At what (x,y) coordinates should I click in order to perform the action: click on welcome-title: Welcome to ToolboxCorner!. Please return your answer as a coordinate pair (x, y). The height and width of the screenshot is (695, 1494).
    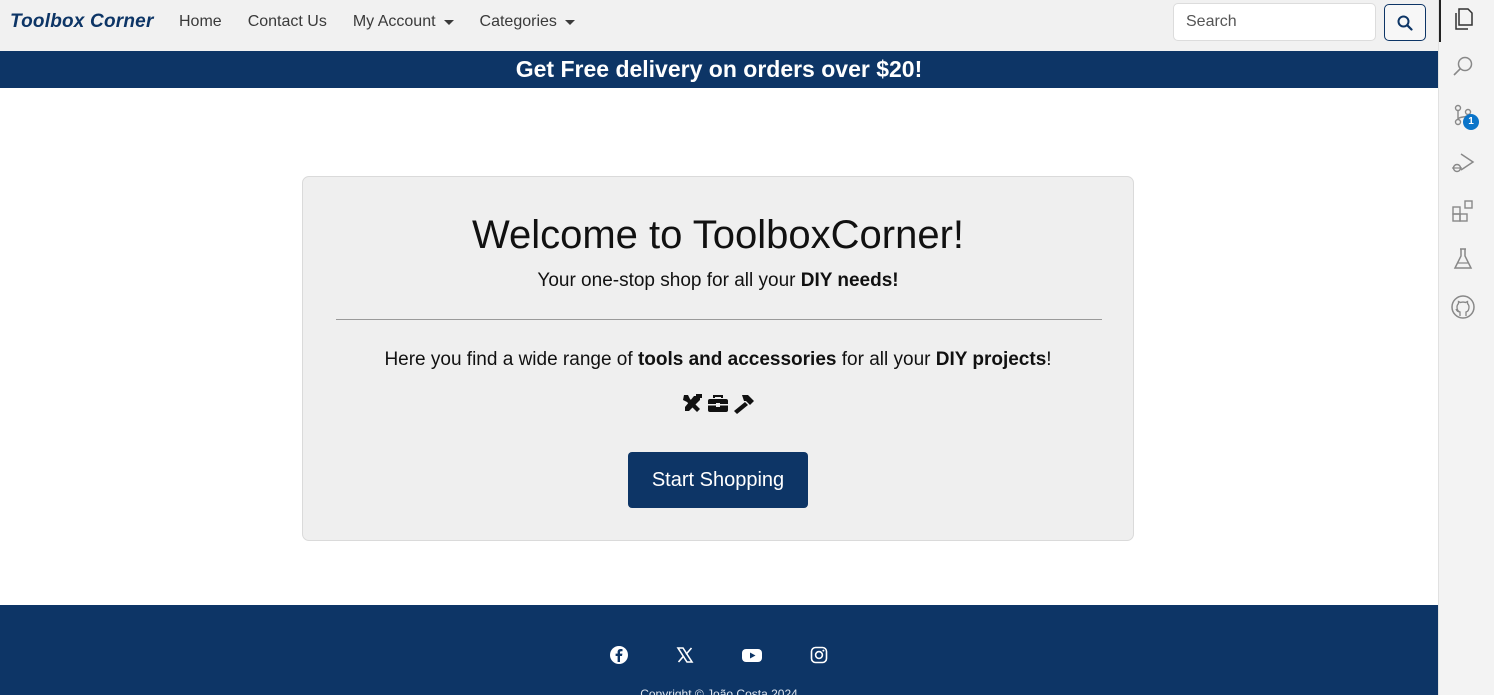
    Looking at the image, I should click on (718, 235).